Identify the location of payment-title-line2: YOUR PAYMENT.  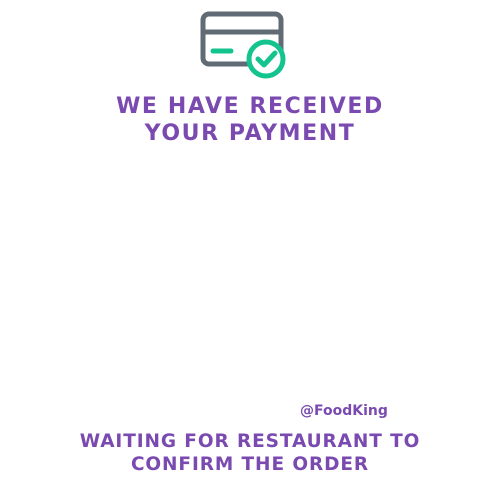
(250, 133).